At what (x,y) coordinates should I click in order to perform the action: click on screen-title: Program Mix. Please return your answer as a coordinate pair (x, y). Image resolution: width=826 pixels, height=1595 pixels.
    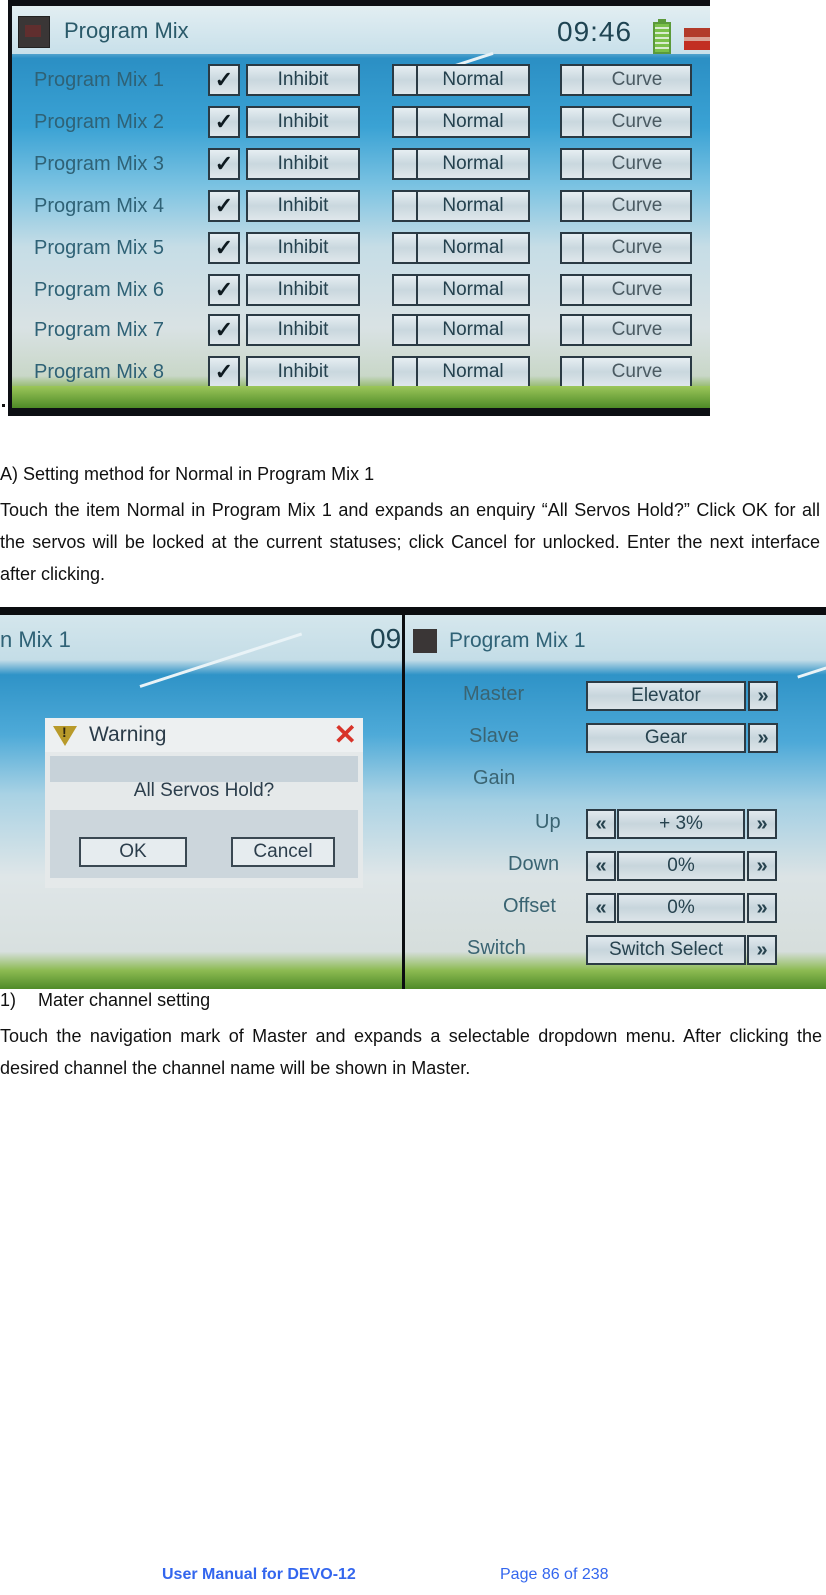
    Looking at the image, I should click on (126, 30).